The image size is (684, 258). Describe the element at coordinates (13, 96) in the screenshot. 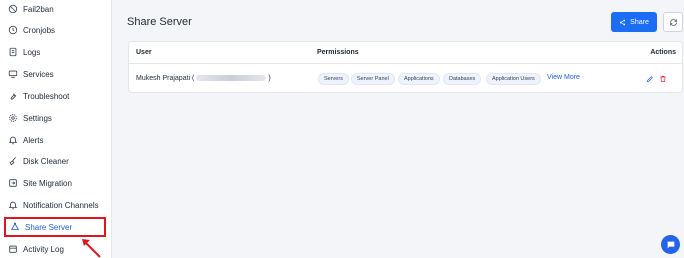

I see `tool-icon` at that location.